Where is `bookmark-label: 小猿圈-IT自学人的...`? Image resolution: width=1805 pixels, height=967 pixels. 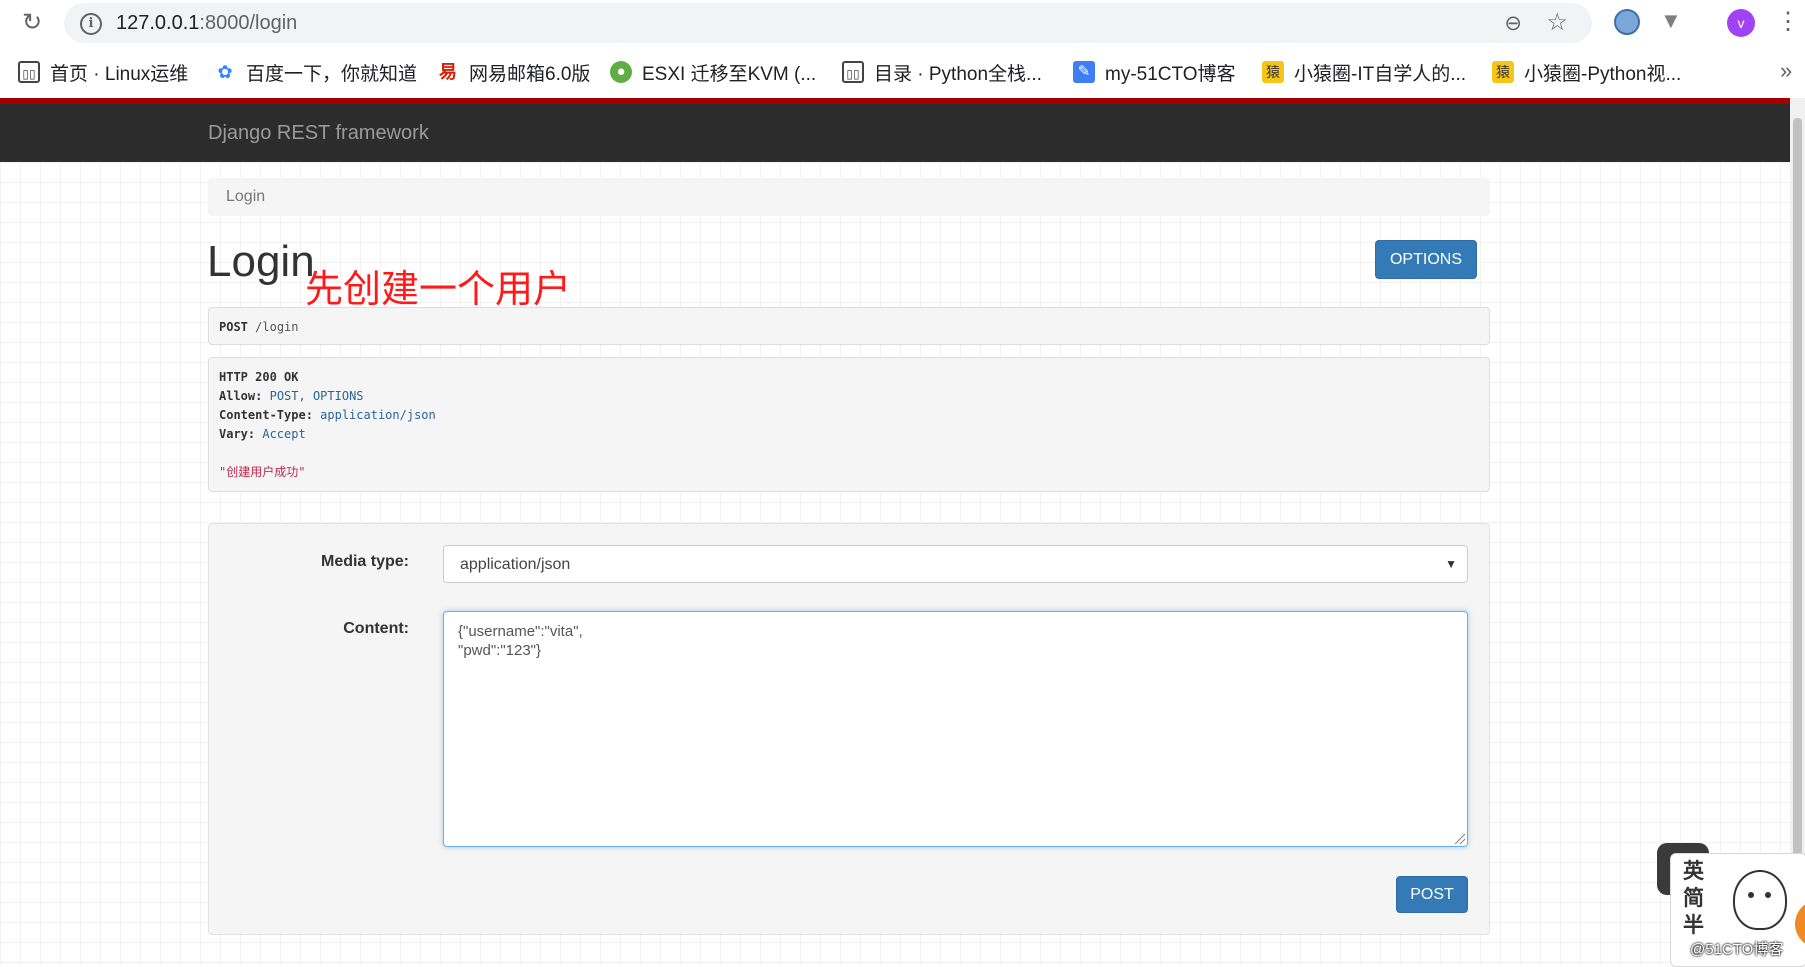
bookmark-label: 小猿圈-IT自学人的... is located at coordinates (1380, 74).